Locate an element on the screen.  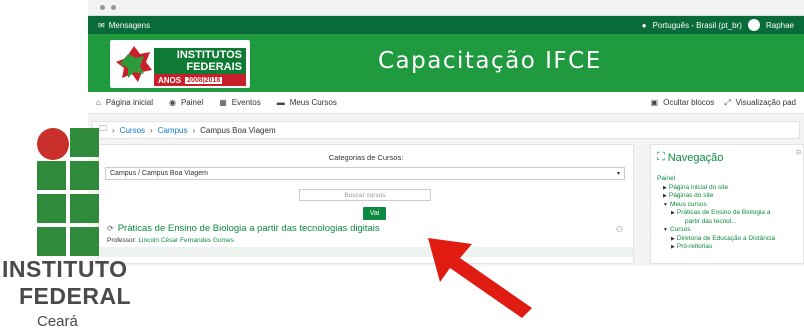
logo-text-instituto: INSTITUTO is located at coordinates (65, 269).